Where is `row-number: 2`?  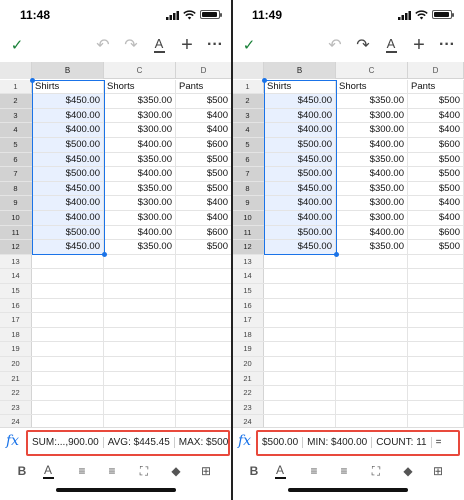
row-number: 2 is located at coordinates (248, 101).